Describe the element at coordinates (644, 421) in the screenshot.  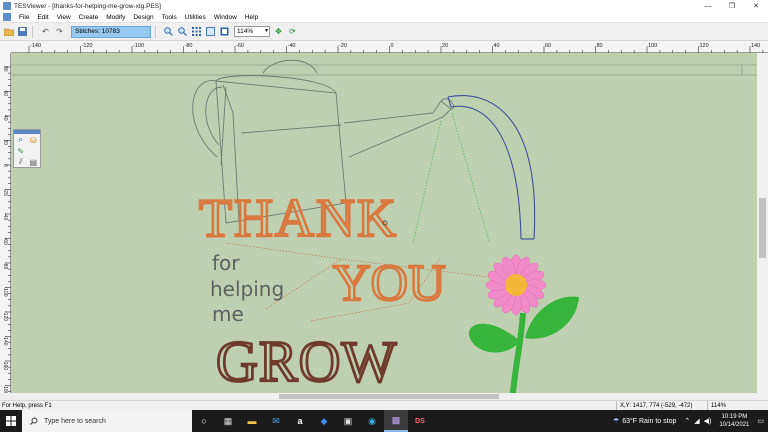
I see `weather-widget: ☂ 63°F Rain to stop` at that location.